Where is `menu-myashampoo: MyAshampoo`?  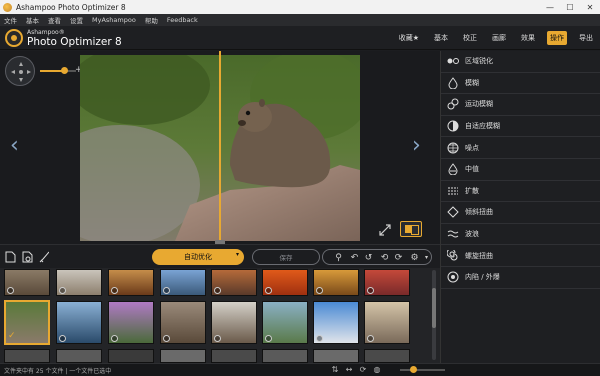 menu-myashampoo: MyAshampoo is located at coordinates (114, 20).